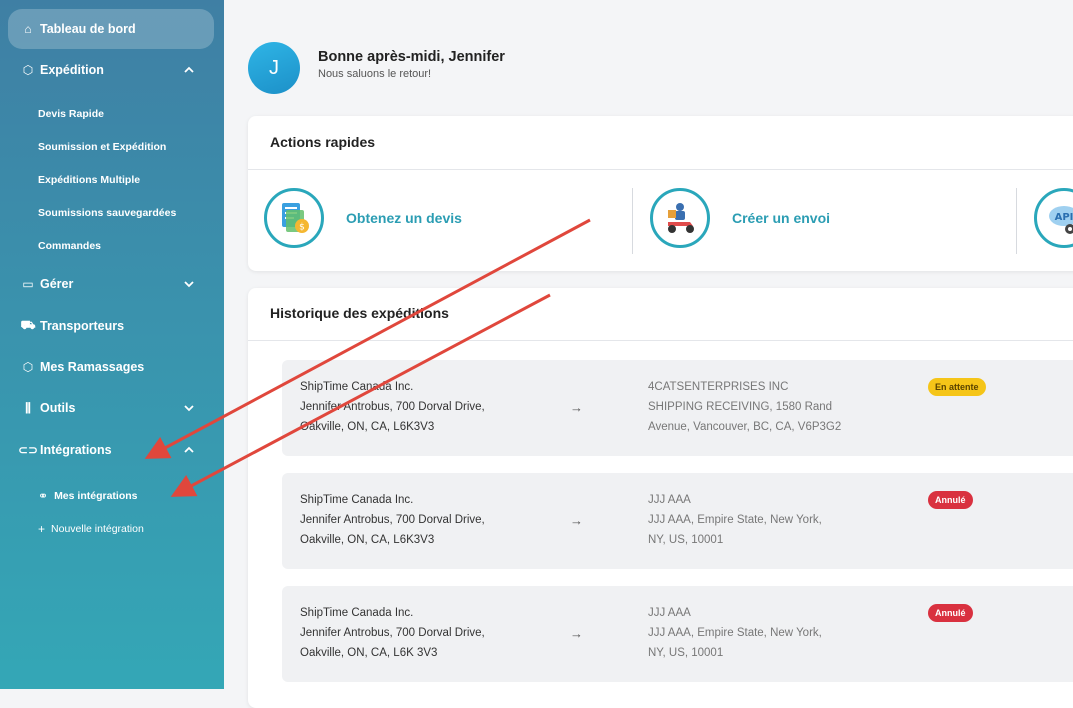  I want to click on to-address-line1: SHIPPING RECEIVING, 1580 Rand, so click(740, 407).